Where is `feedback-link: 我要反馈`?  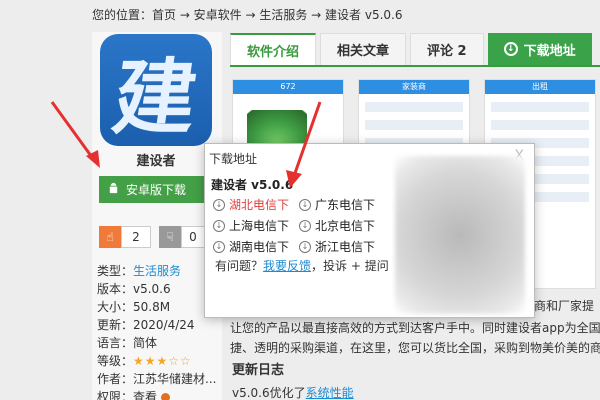 feedback-link: 我要反馈 is located at coordinates (287, 266).